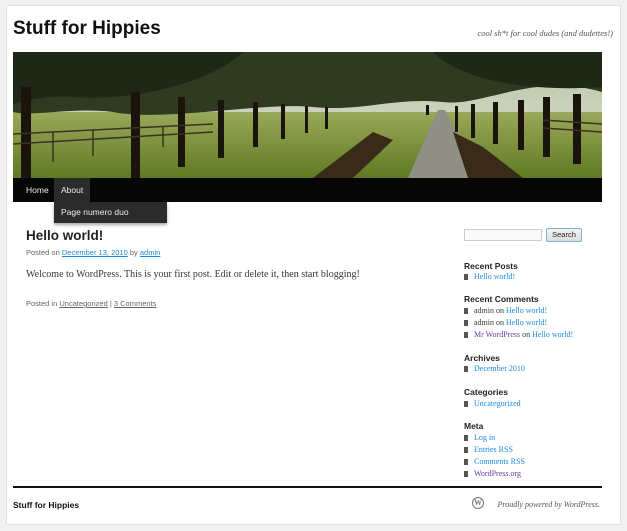 The height and width of the screenshot is (531, 627). Describe the element at coordinates (72, 190) in the screenshot. I see `nav-about: About` at that location.